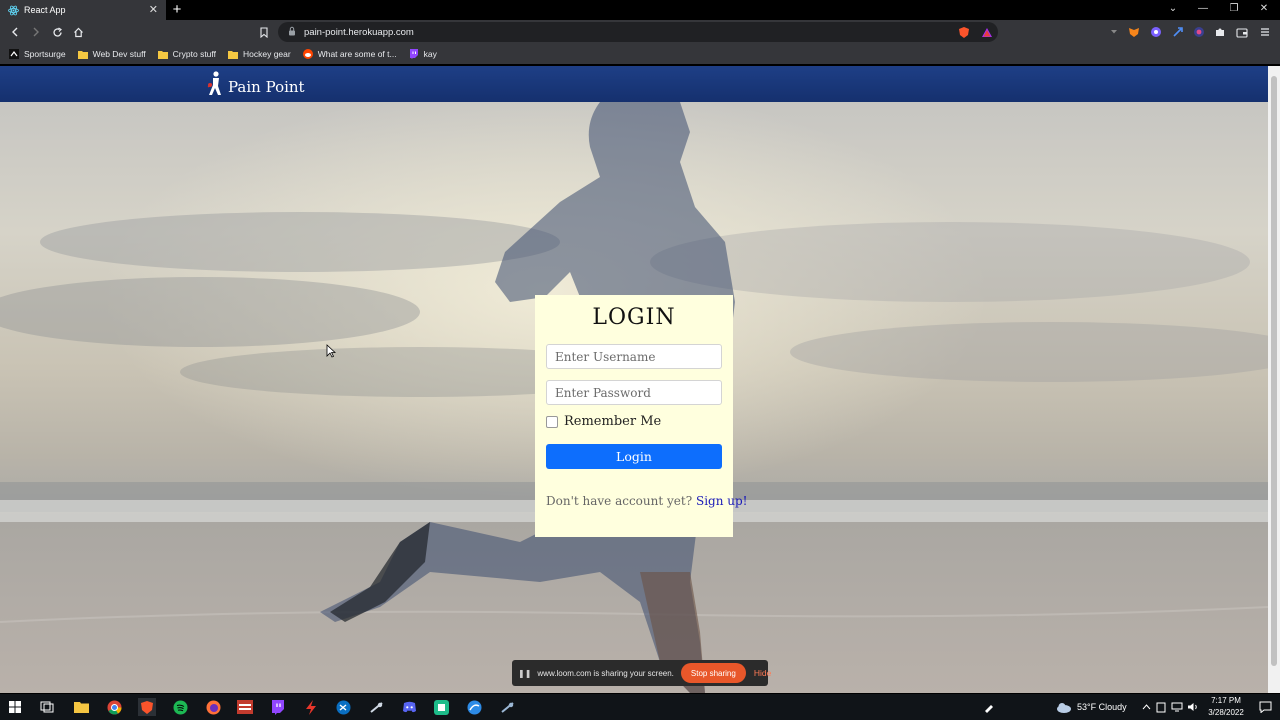  I want to click on runner-logo-icon, so click(214, 86).